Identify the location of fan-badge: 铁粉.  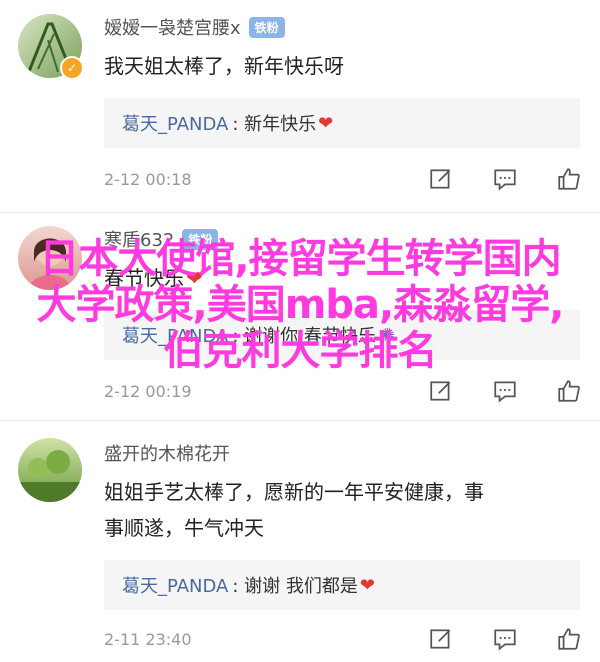
(266, 27).